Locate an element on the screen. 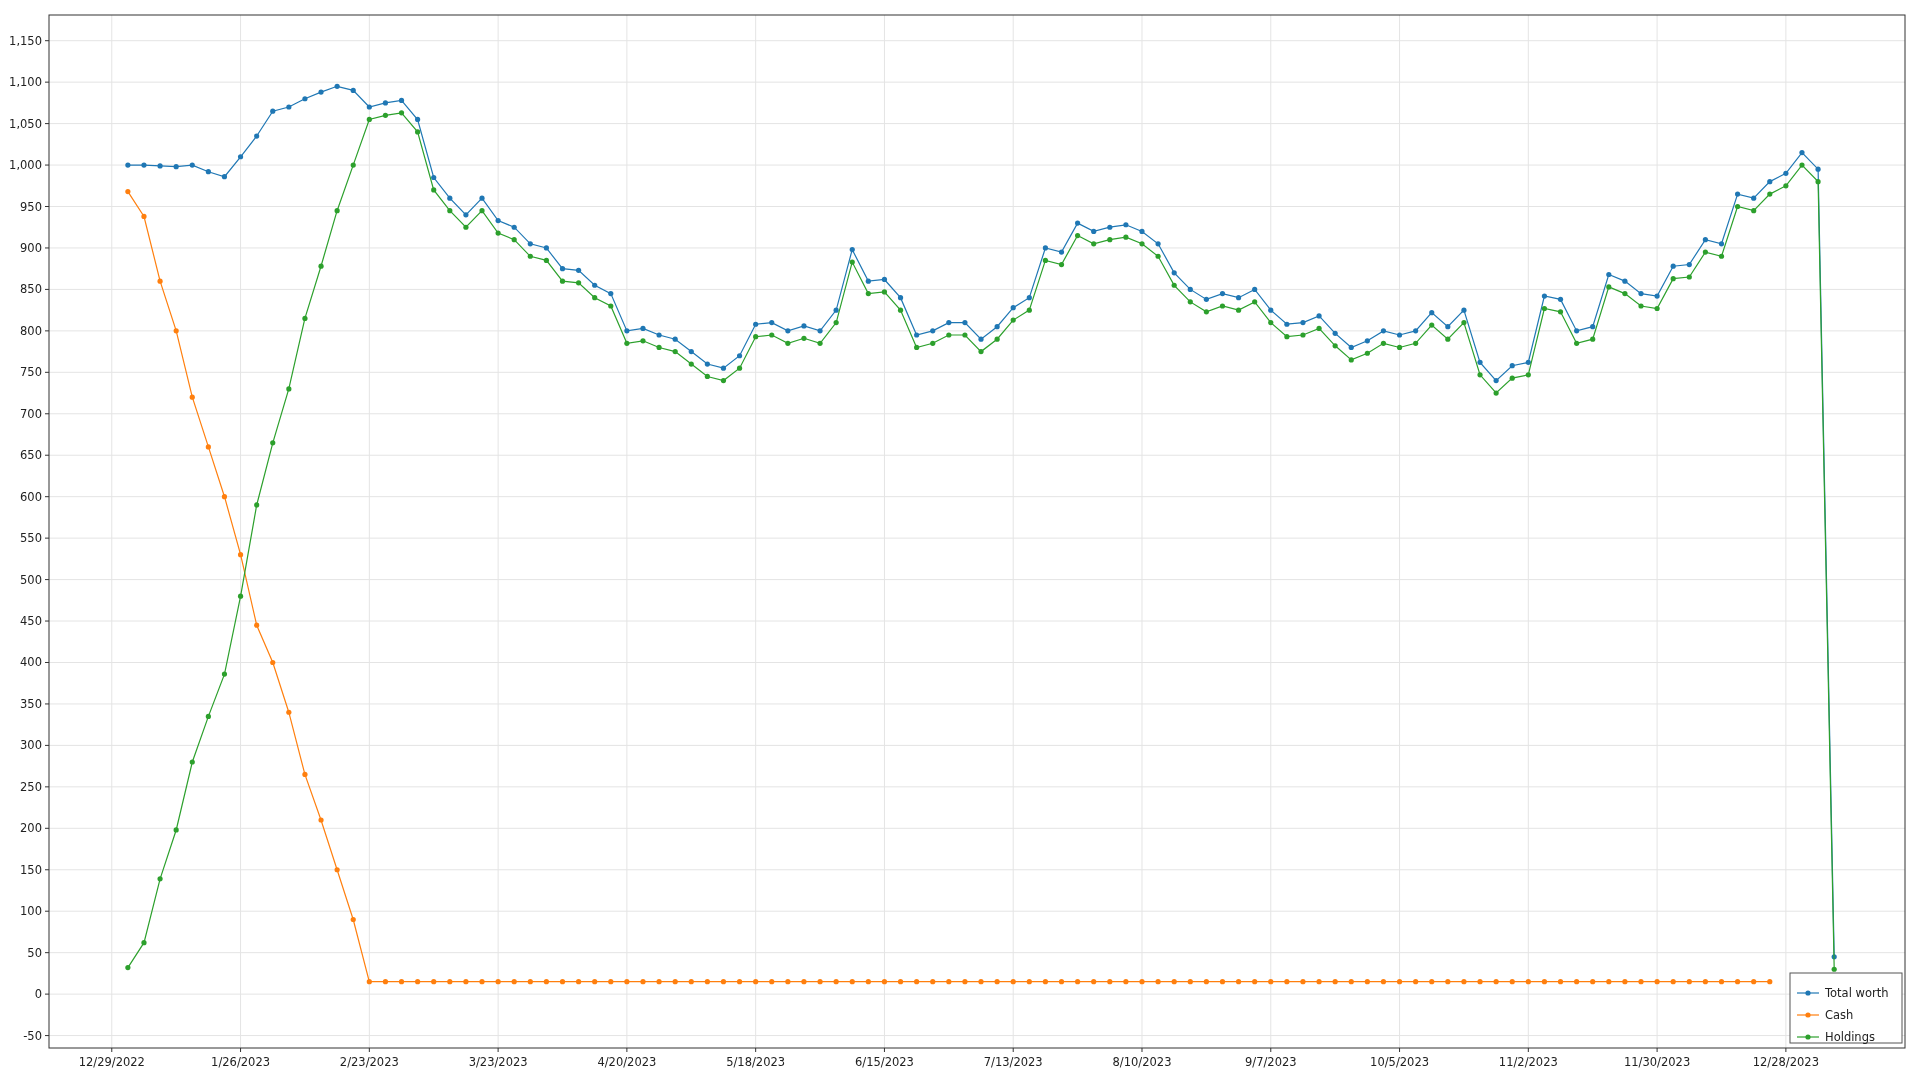  y-tick-label: 1,150 is located at coordinates (25, 40).